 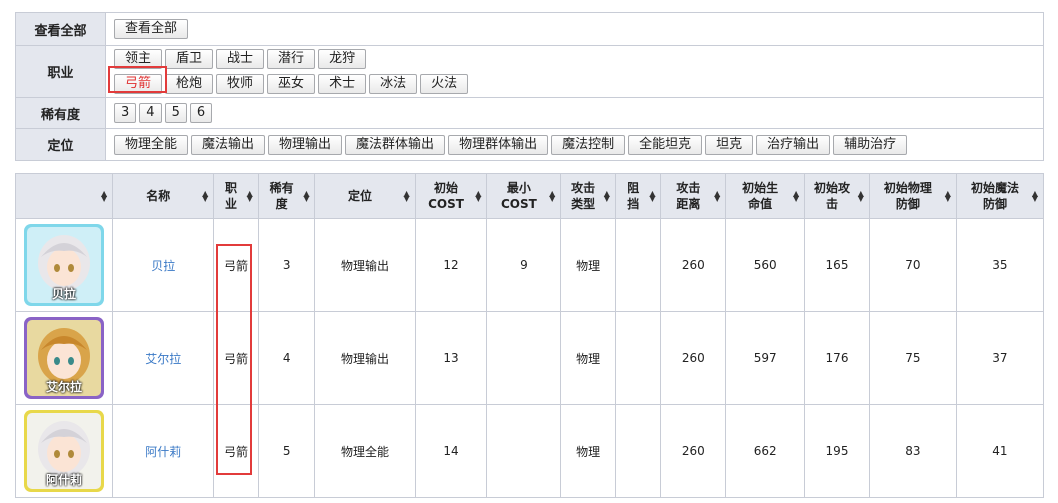 What do you see at coordinates (236, 196) in the screenshot?
I see `column-header-2: 职业 ▲ ▼` at bounding box center [236, 196].